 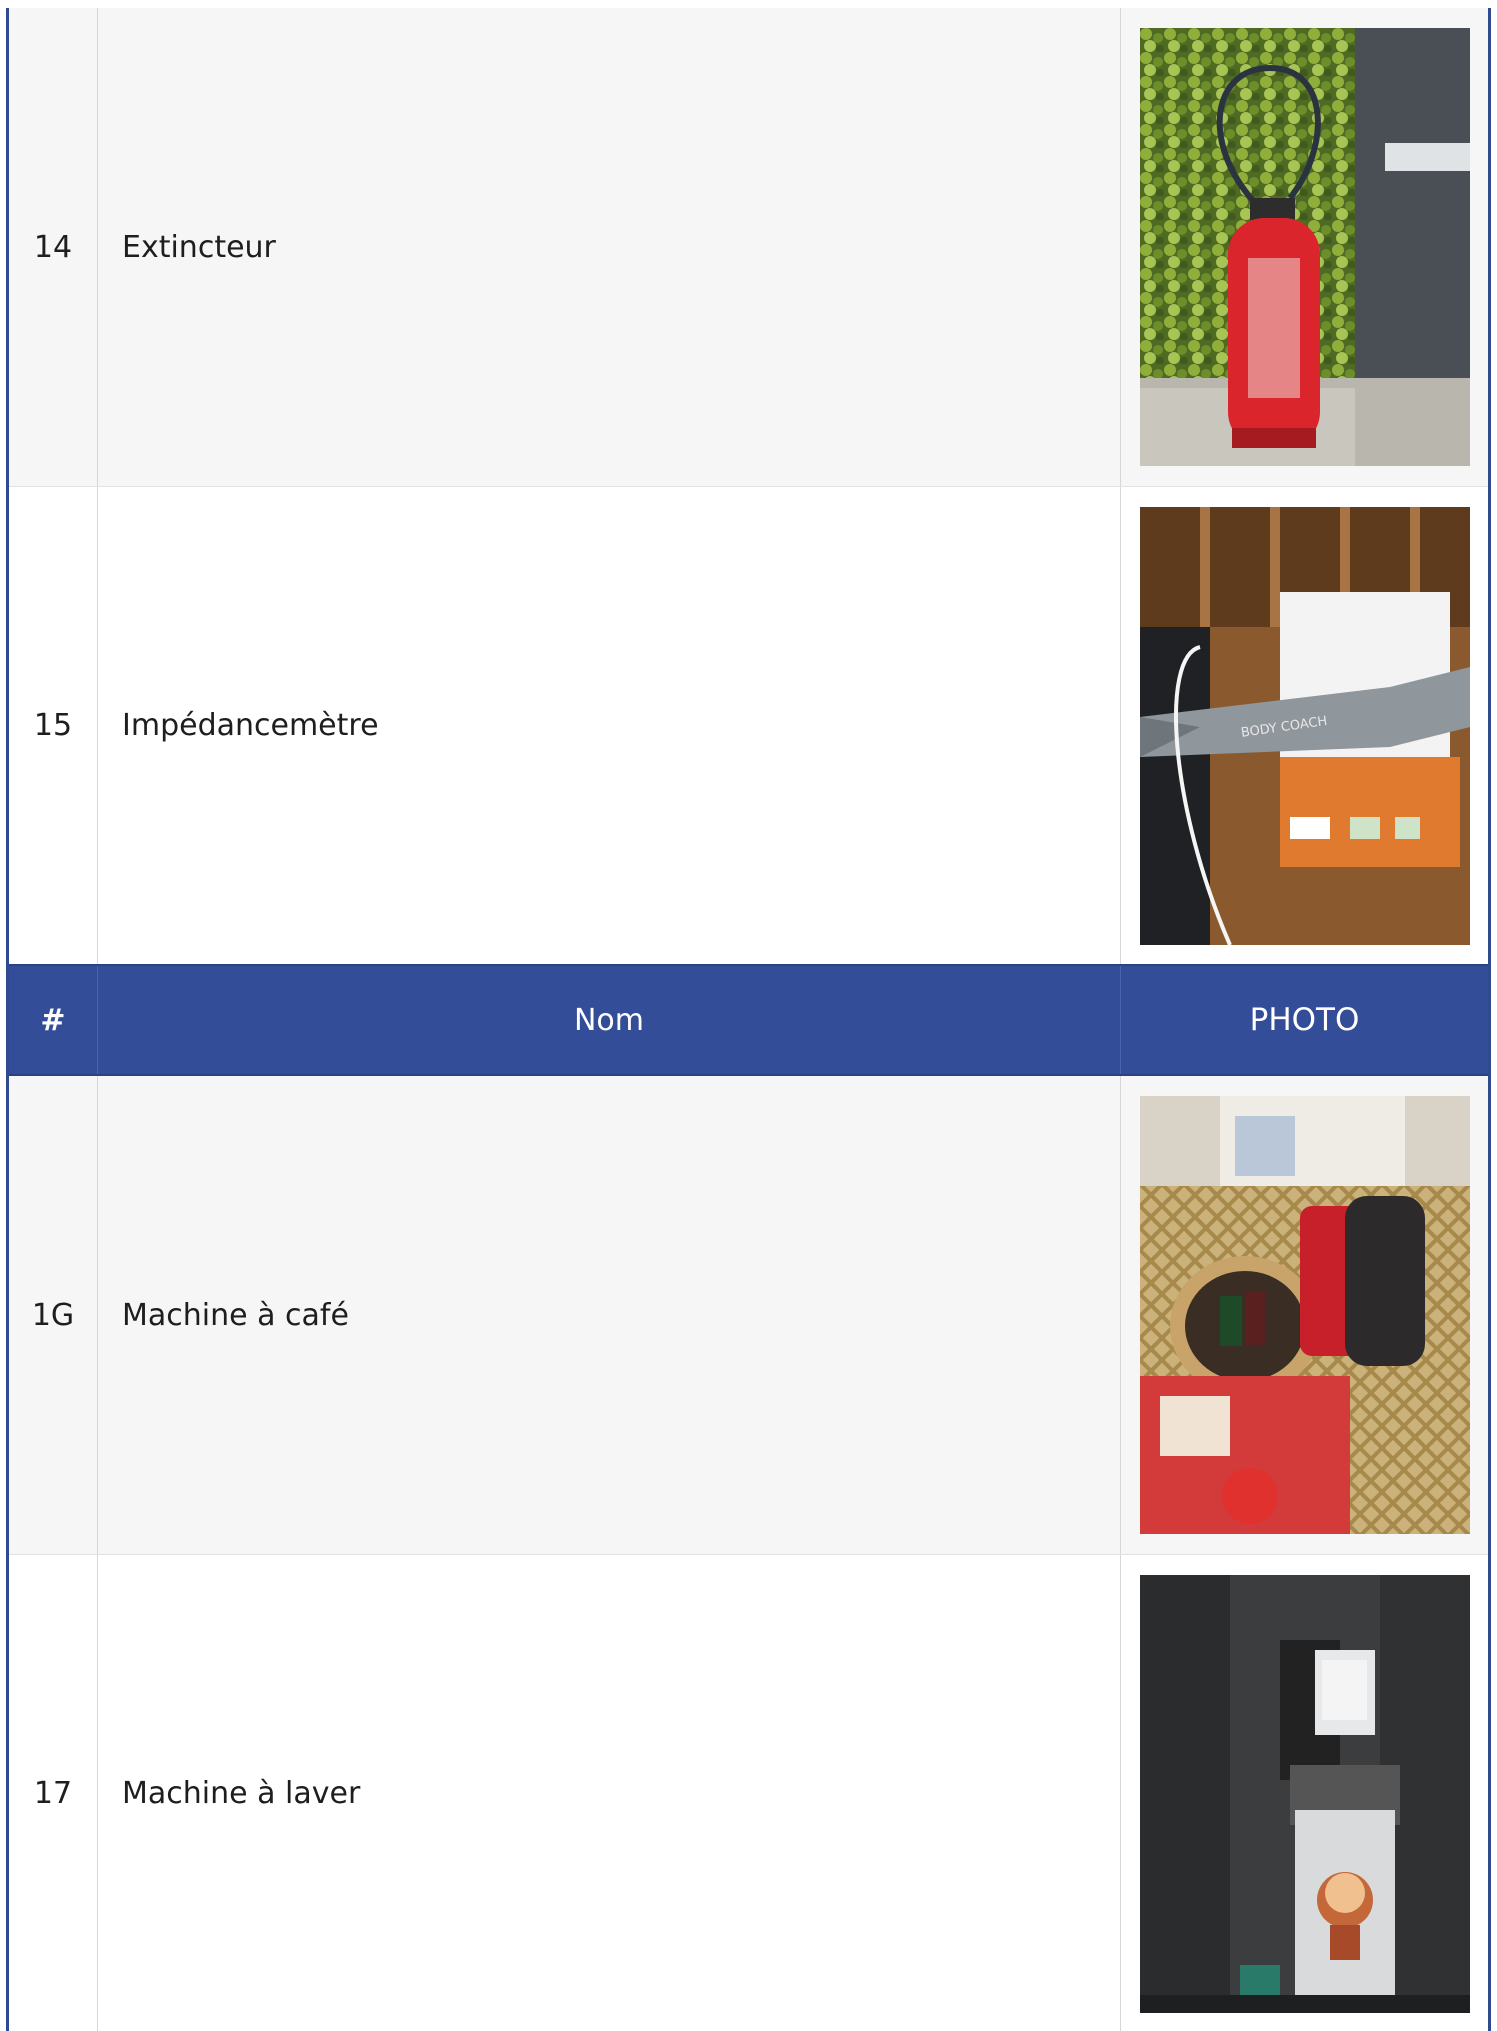 I want to click on row-number: 1G, so click(x=53, y=1315).